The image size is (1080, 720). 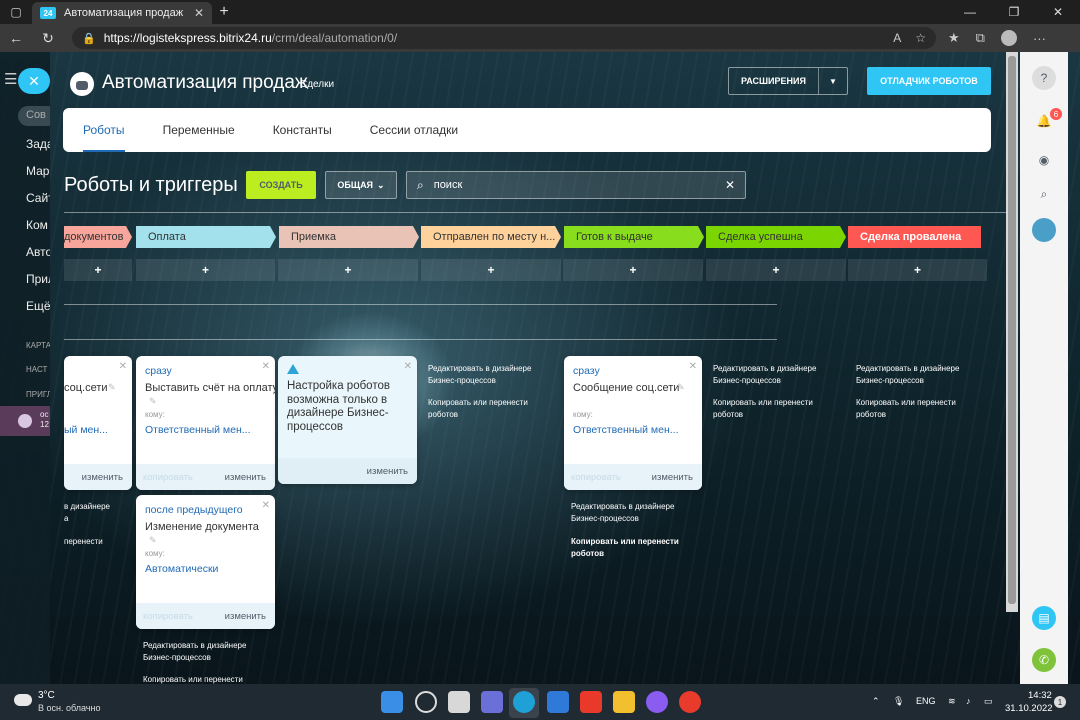 What do you see at coordinates (459, 702) in the screenshot?
I see `task-view-icon` at bounding box center [459, 702].